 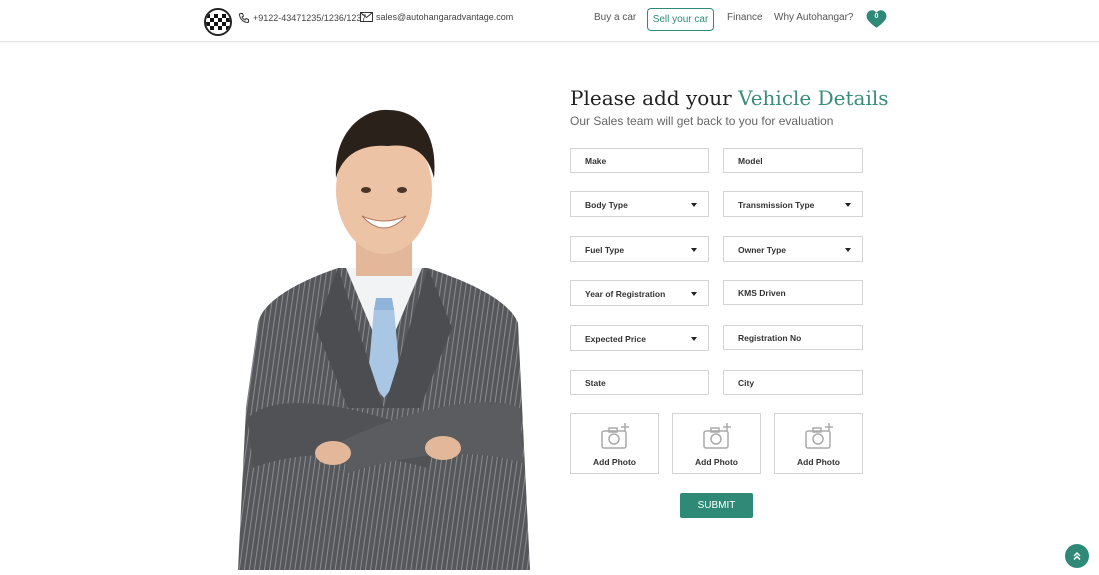 I want to click on registration-no-input: Registration No, so click(x=793, y=337).